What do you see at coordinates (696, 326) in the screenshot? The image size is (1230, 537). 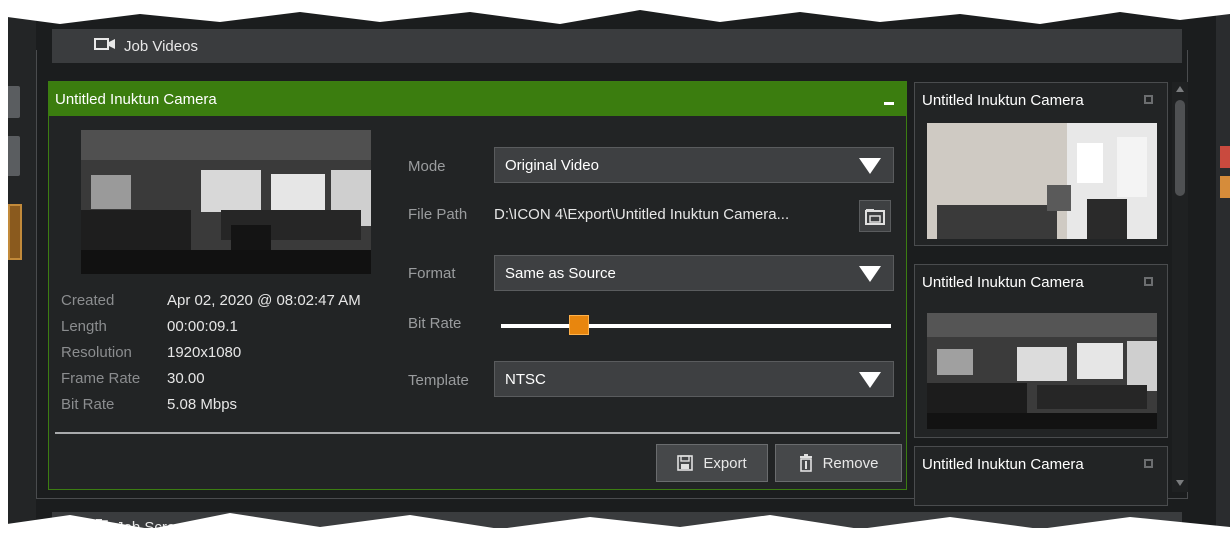 I see `bitrate-slider-track` at bounding box center [696, 326].